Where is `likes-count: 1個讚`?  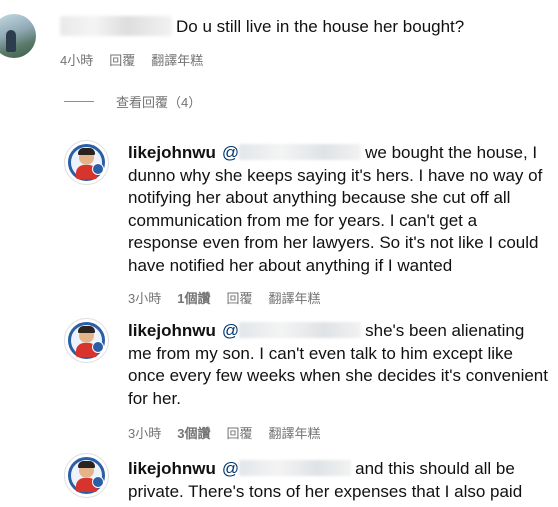
likes-count: 1個讚 is located at coordinates (193, 297).